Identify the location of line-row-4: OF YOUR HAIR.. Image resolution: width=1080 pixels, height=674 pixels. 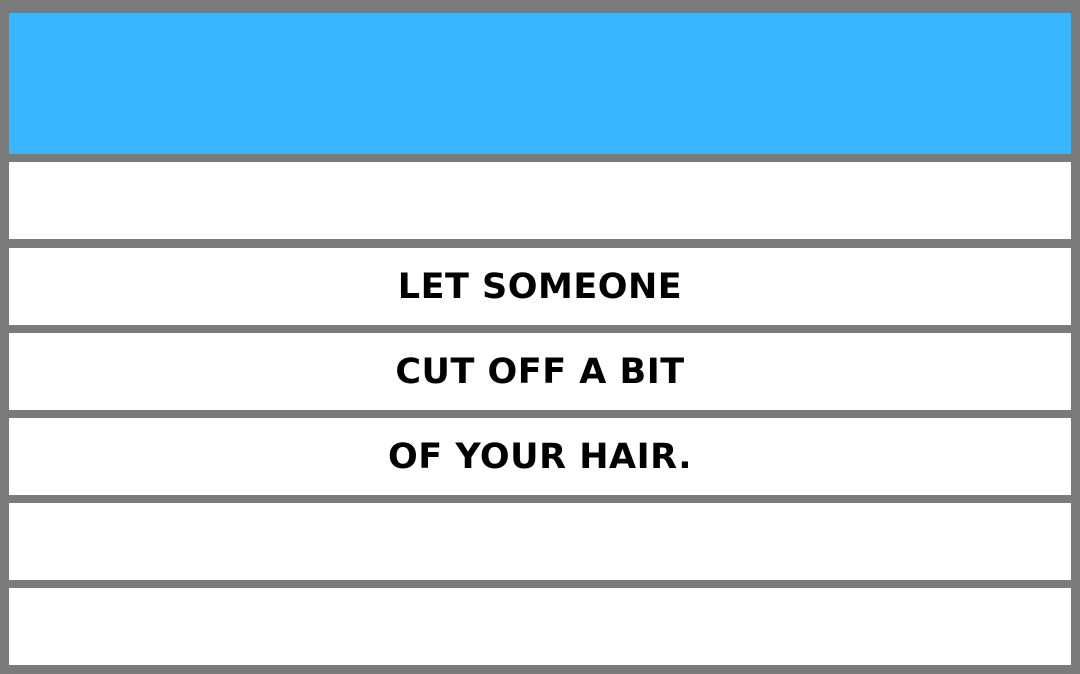
(540, 456).